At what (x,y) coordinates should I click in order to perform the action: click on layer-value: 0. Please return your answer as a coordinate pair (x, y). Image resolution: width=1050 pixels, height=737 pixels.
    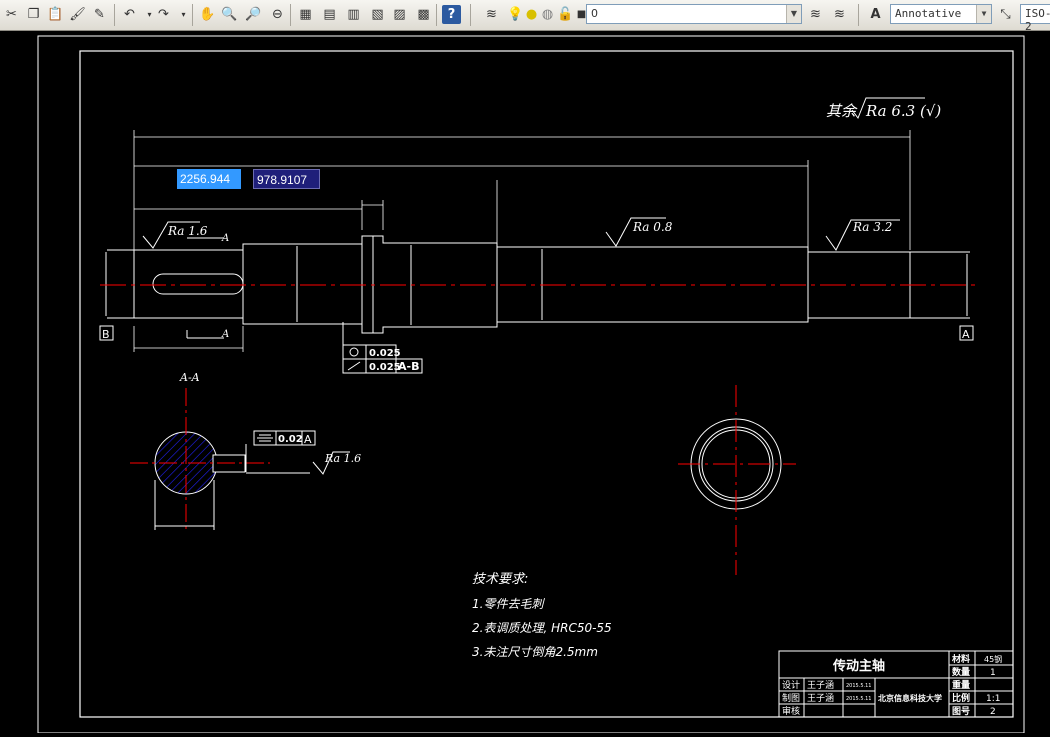
    Looking at the image, I should click on (594, 13).